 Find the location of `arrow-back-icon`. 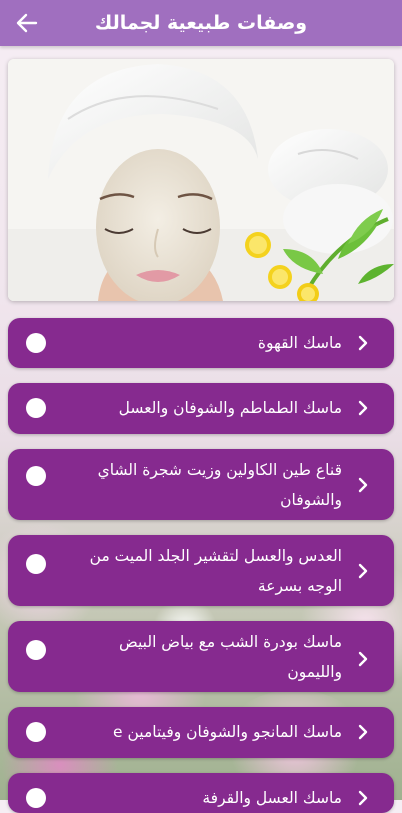

arrow-back-icon is located at coordinates (27, 23).